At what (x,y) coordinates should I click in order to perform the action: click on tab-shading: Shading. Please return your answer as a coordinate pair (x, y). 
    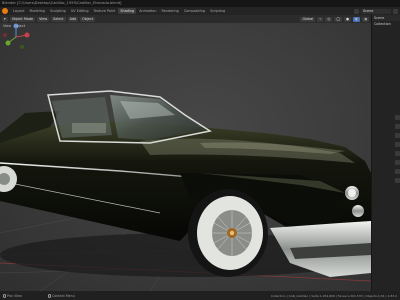
    Looking at the image, I should click on (127, 11).